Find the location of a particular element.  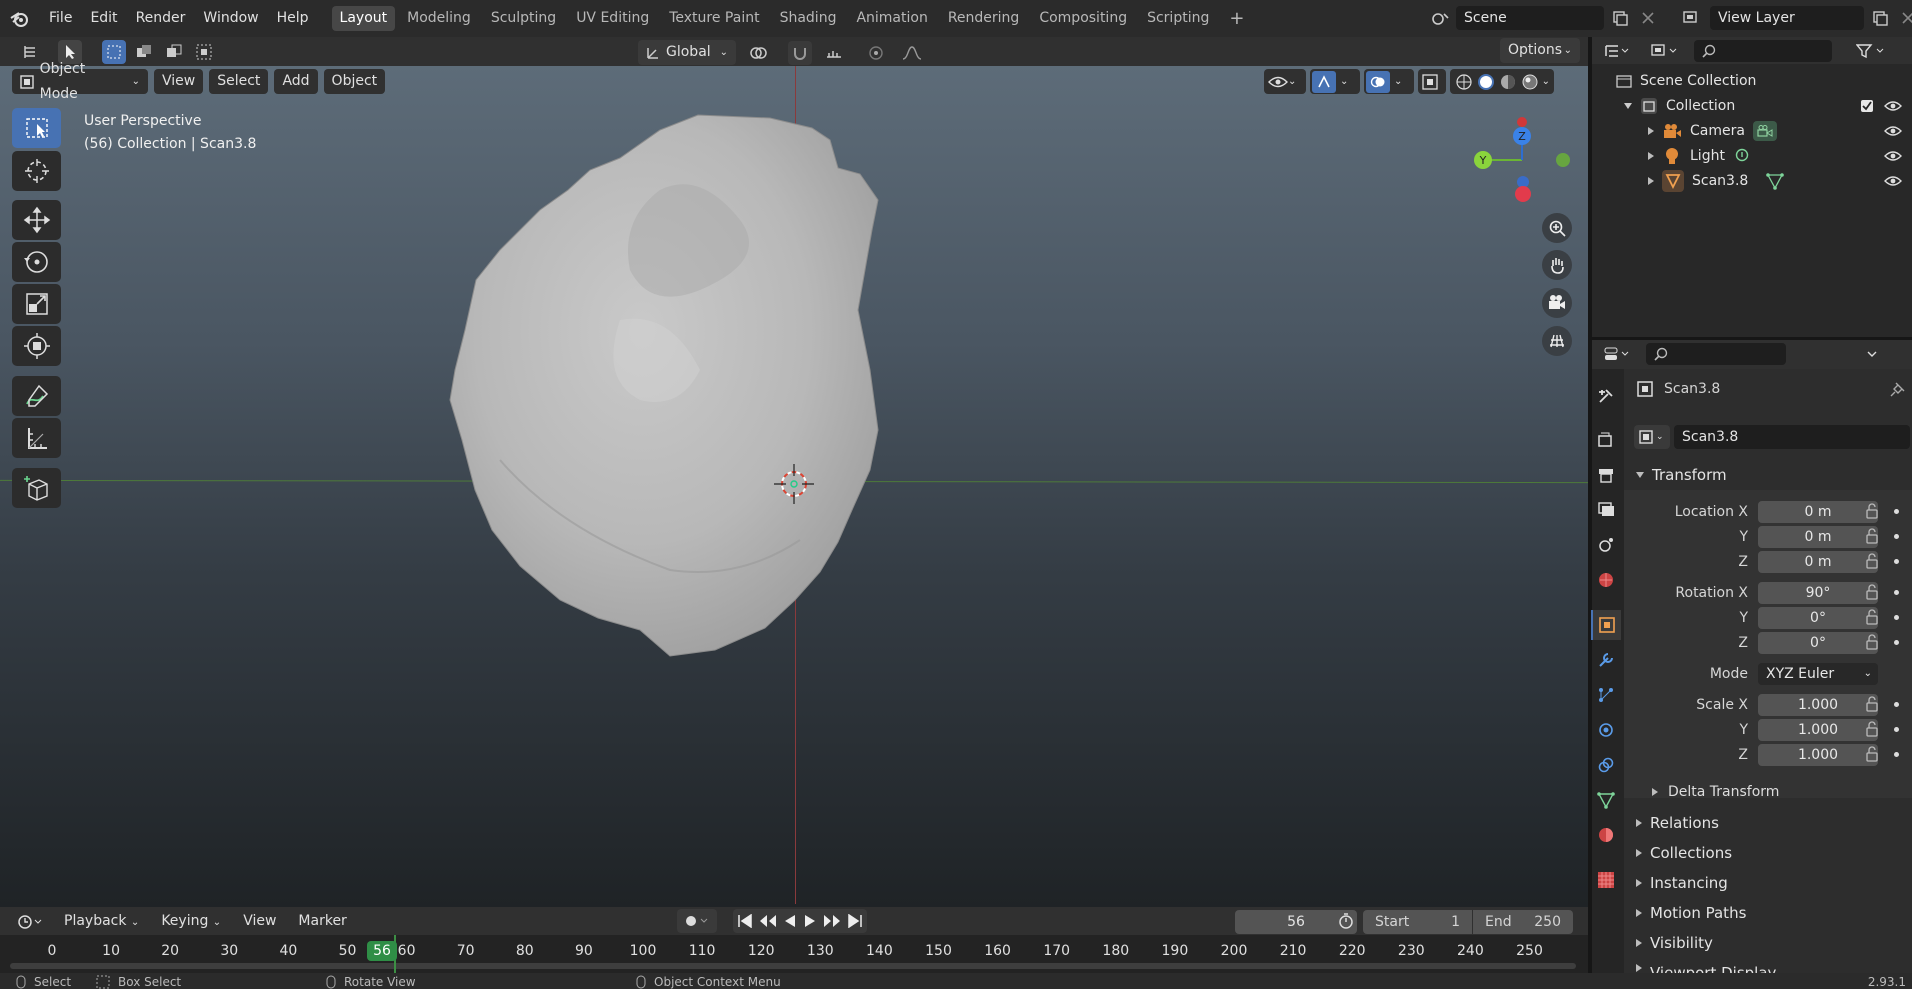

menu-edit: Edit is located at coordinates (103, 18).